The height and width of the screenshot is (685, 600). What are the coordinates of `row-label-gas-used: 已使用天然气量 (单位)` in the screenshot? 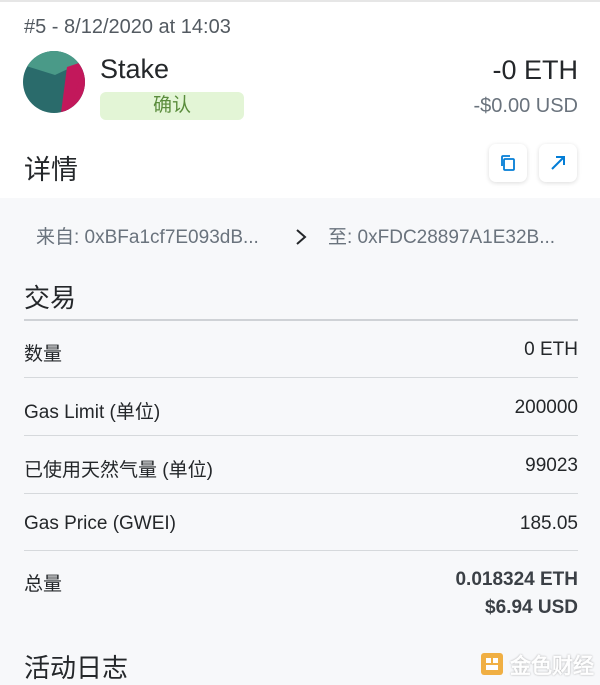 It's located at (118, 470).